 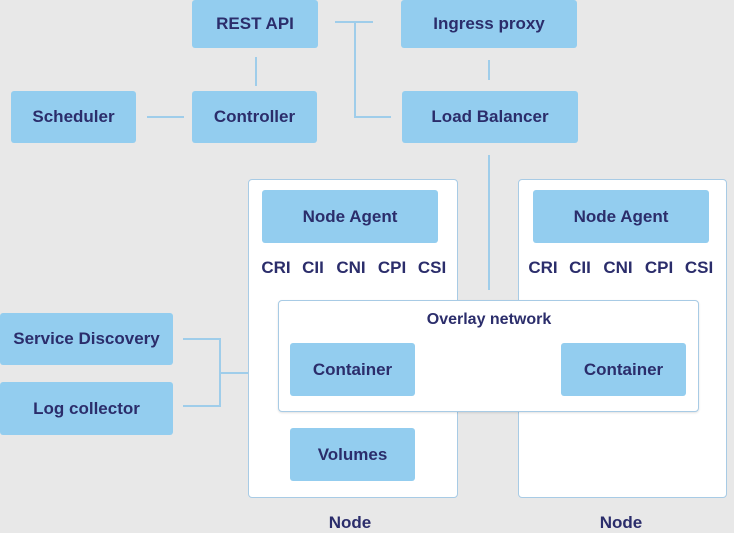 I want to click on interface-csi-1: CSI, so click(x=432, y=267).